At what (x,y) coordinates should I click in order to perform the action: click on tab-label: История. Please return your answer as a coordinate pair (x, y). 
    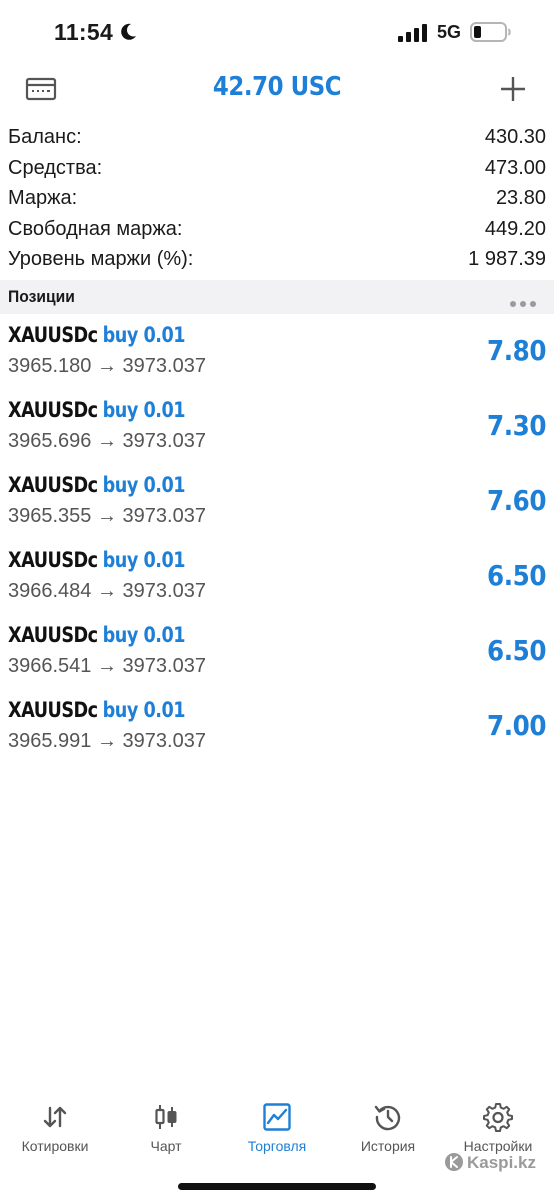
    Looking at the image, I should click on (388, 1146).